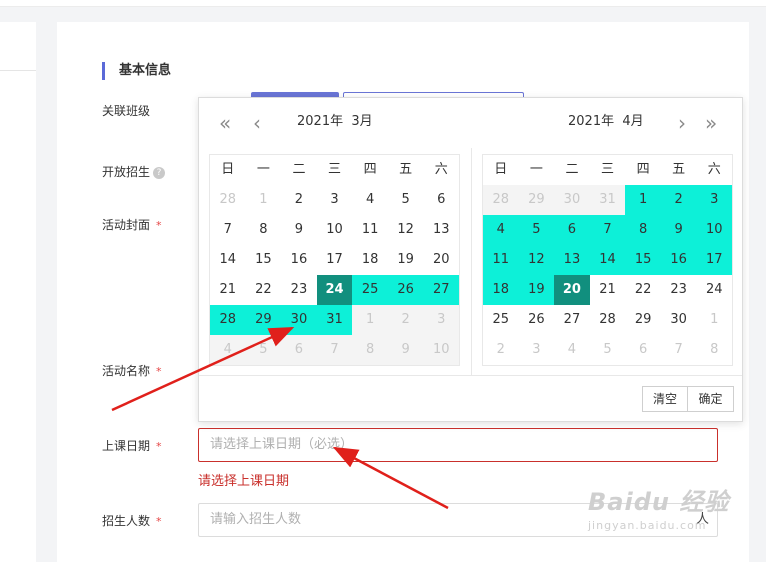 Image resolution: width=766 pixels, height=562 pixels. Describe the element at coordinates (458, 520) in the screenshot. I see `count-input: 请输入招生人数 人` at that location.